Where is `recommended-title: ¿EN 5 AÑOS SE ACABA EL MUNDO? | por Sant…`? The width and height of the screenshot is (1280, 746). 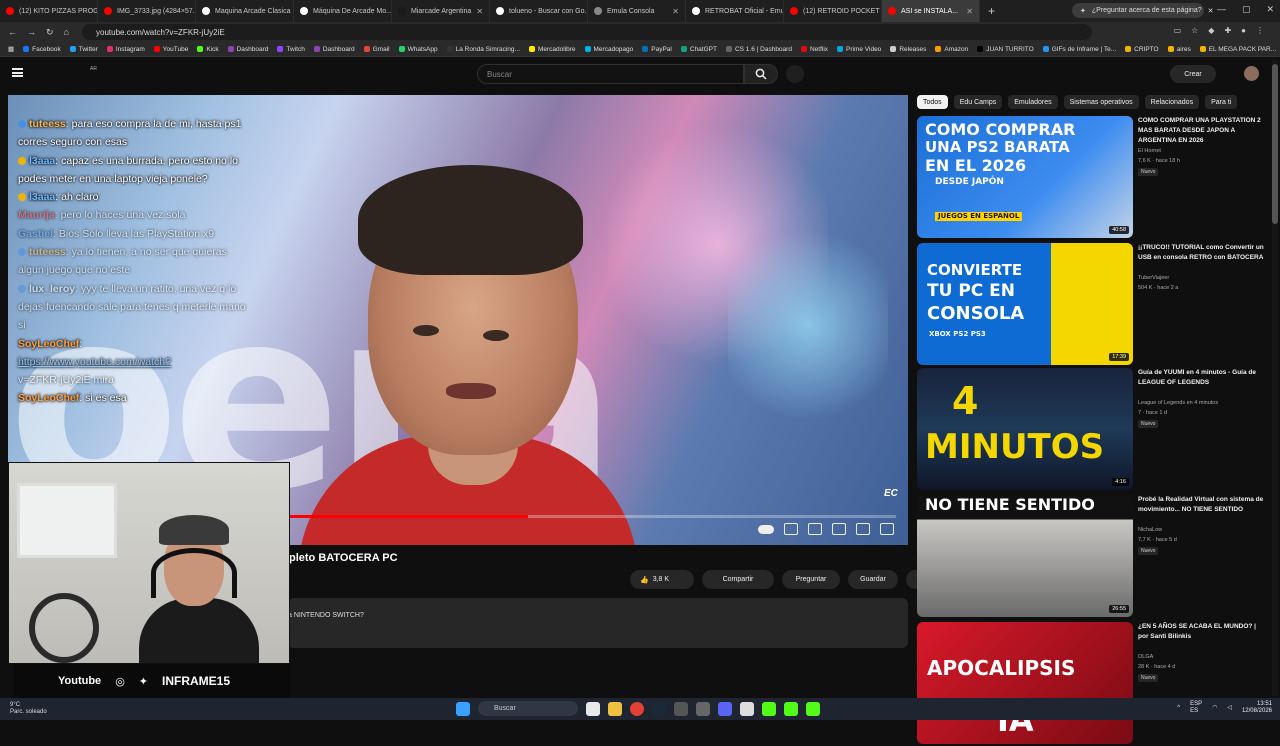 recommended-title: ¿EN 5 AÑOS SE ACABA EL MUNDO? | por Sant… is located at coordinates (1203, 632).